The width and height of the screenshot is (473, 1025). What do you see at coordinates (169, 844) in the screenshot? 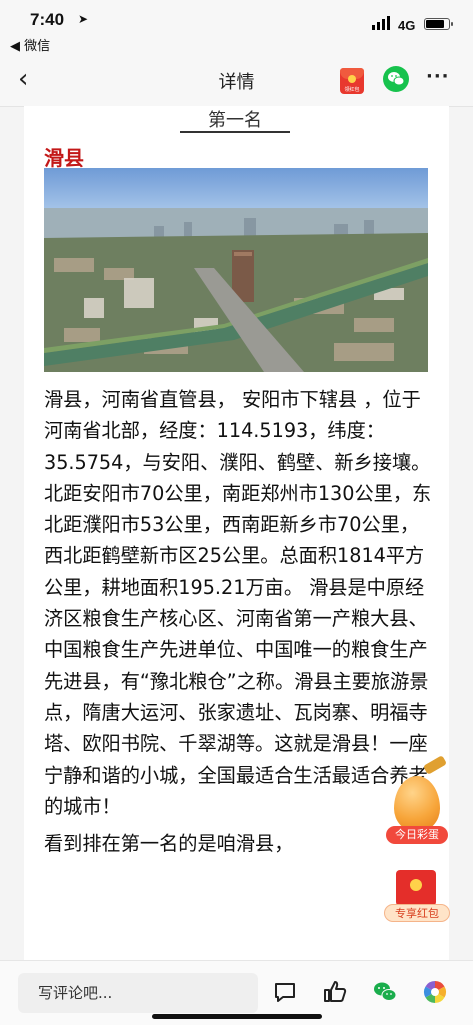
I see `article-paragraph: 看到排在第一名的是咱滑县，` at bounding box center [169, 844].